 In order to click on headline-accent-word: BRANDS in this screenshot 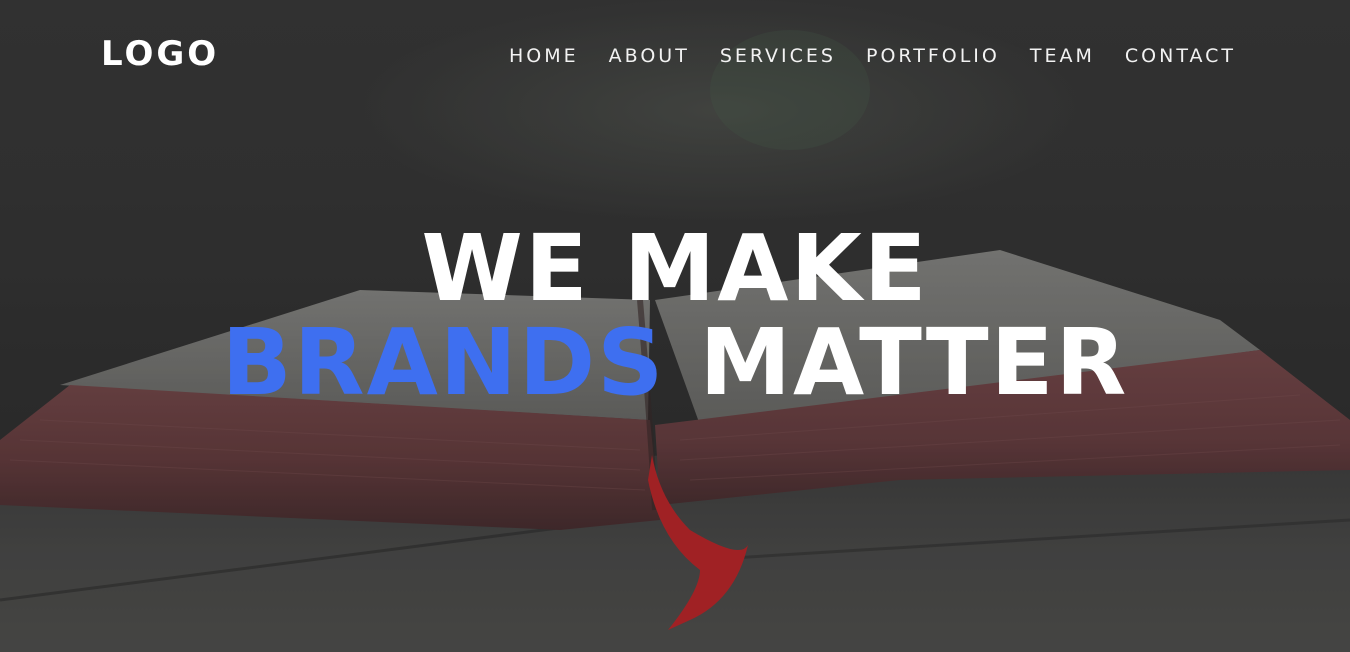, I will do `click(443, 362)`.